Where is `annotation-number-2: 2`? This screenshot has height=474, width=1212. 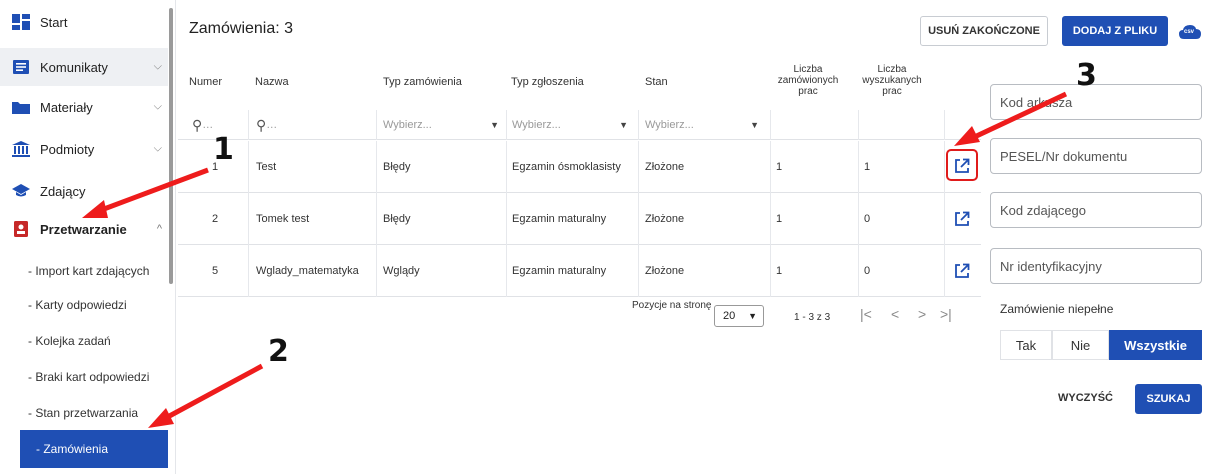
annotation-number-2: 2 is located at coordinates (278, 351).